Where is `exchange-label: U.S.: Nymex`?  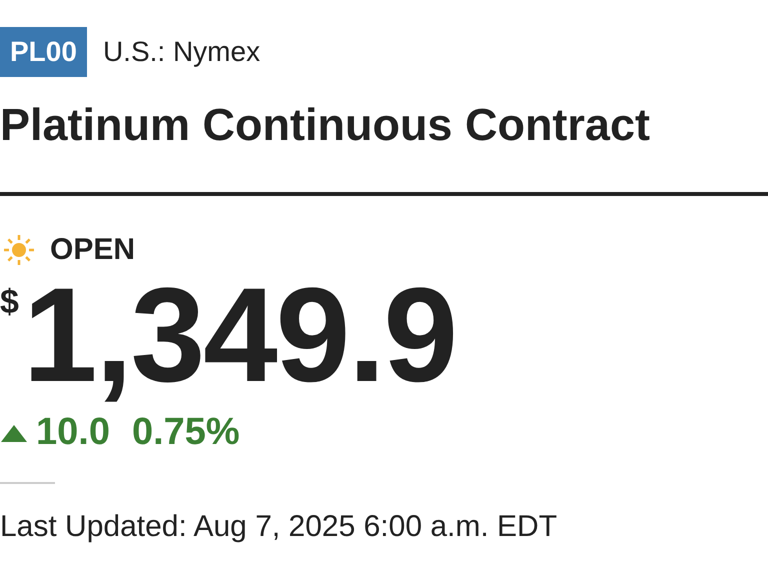 exchange-label: U.S.: Nymex is located at coordinates (181, 52).